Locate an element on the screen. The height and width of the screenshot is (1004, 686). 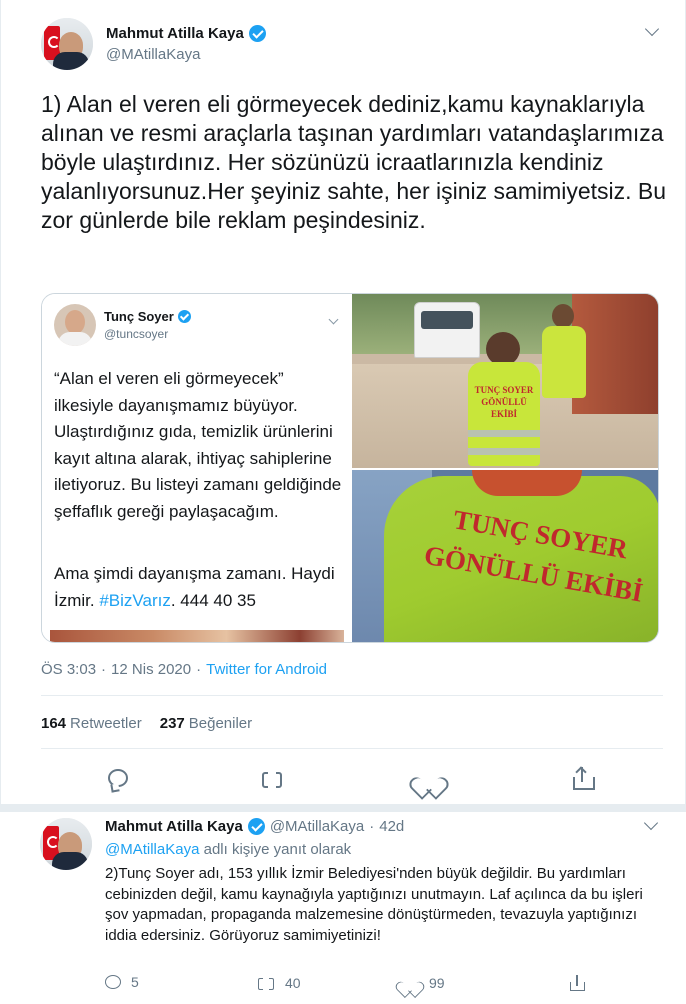
divider is located at coordinates (352, 695).